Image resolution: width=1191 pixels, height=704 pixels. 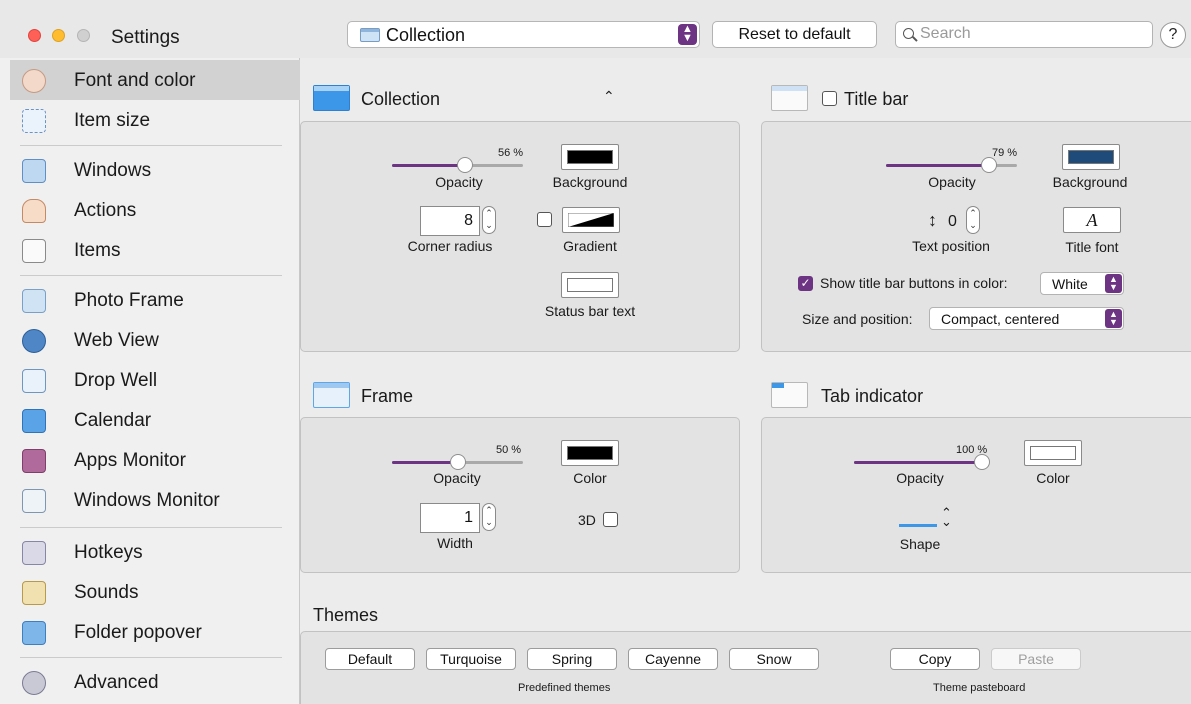 I want to click on apps-list-icon, so click(x=34, y=461).